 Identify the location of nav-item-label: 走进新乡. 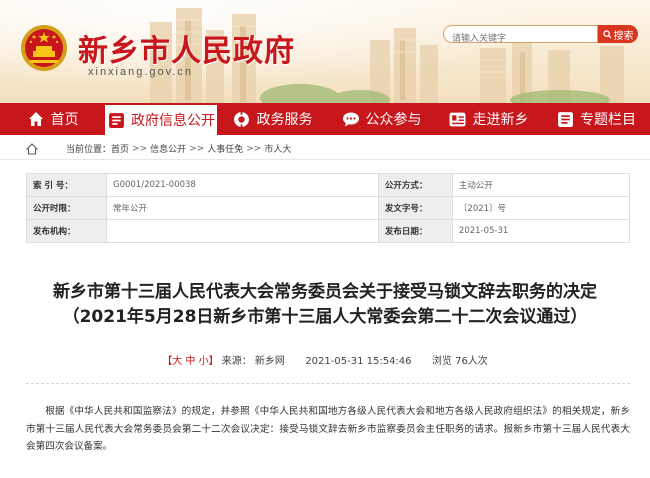
(500, 120).